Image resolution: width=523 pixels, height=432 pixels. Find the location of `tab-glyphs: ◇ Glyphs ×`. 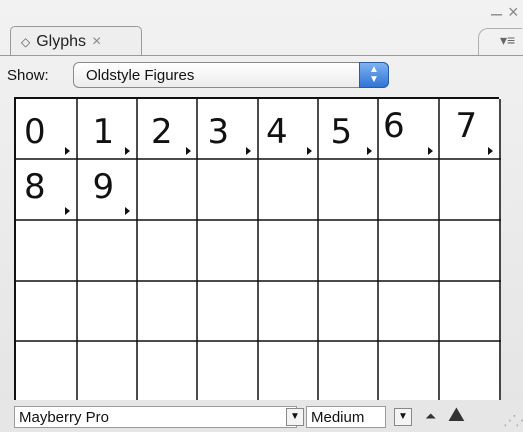

tab-glyphs: ◇ Glyphs × is located at coordinates (76, 41).